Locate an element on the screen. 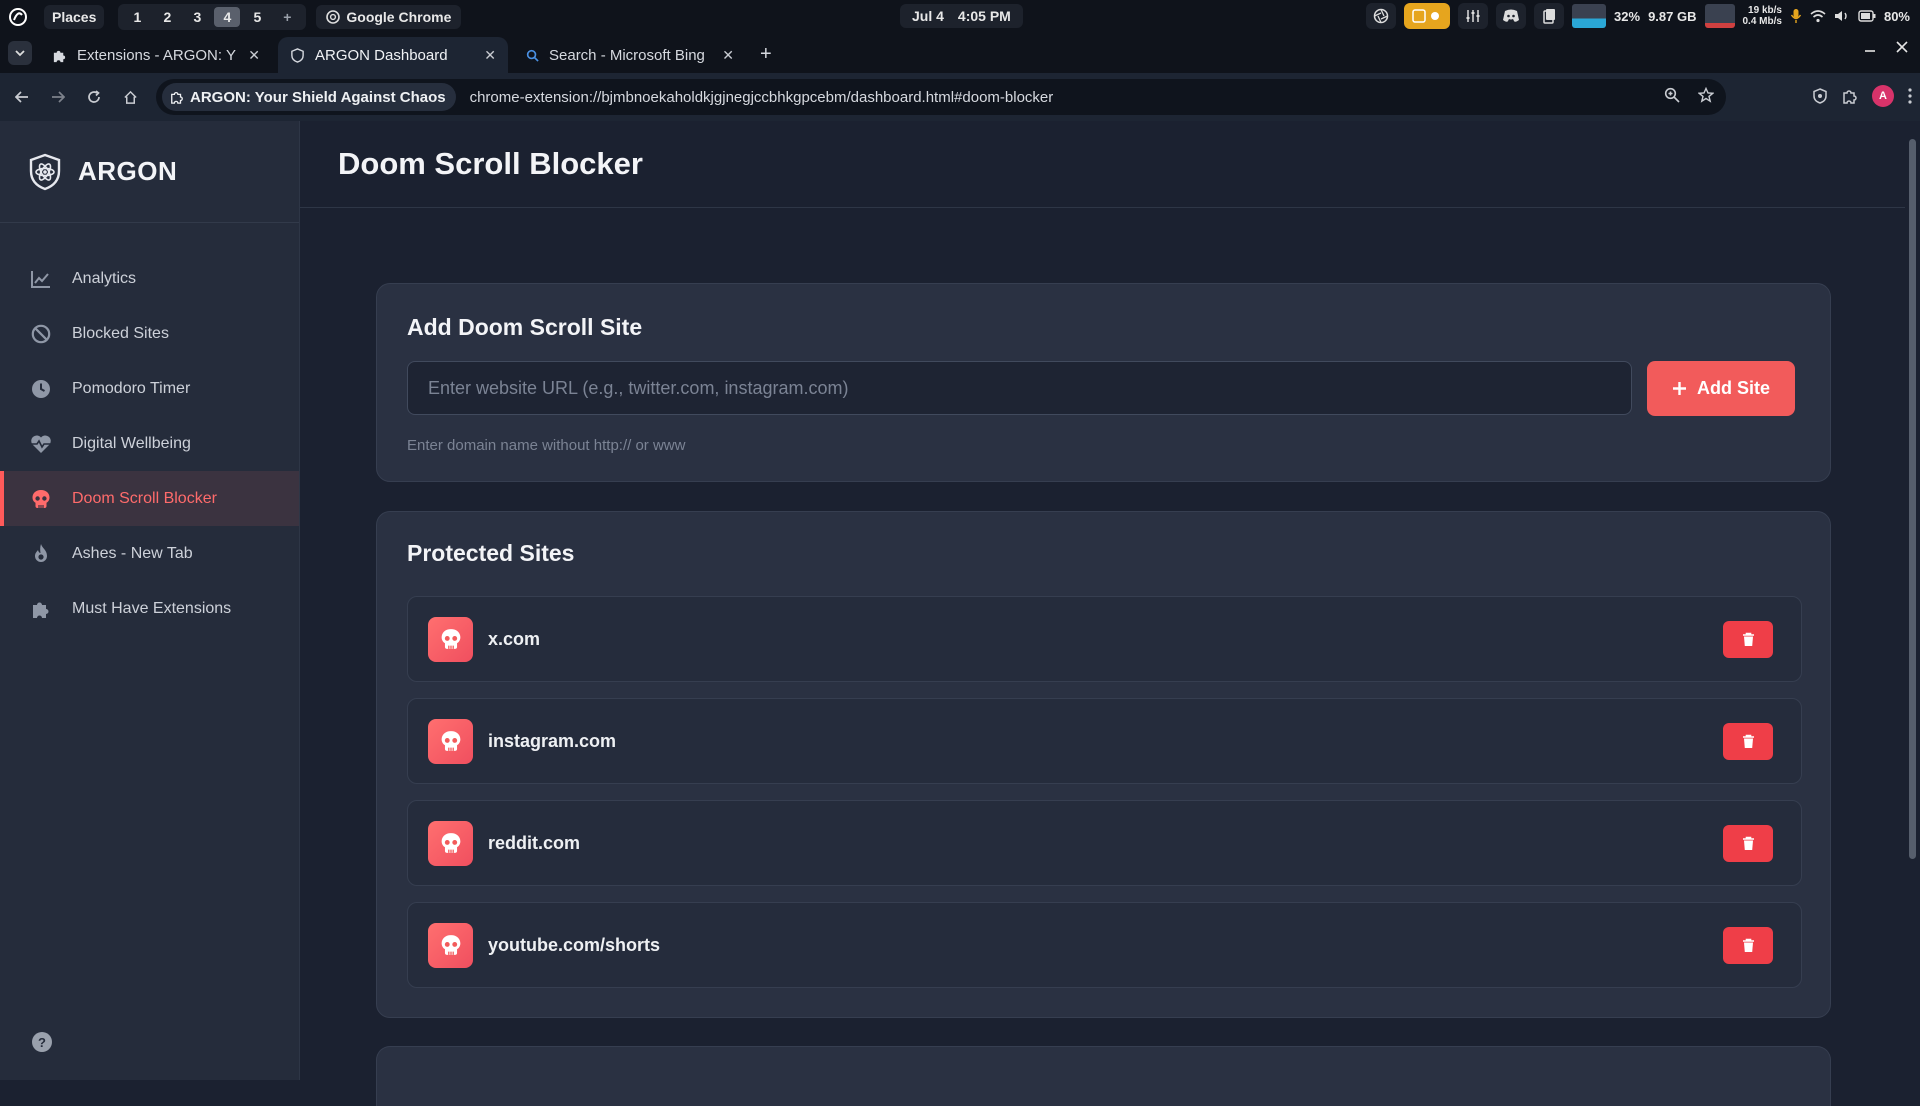 The height and width of the screenshot is (1106, 1920). extensions-puzzle-icon is located at coordinates (1850, 96).